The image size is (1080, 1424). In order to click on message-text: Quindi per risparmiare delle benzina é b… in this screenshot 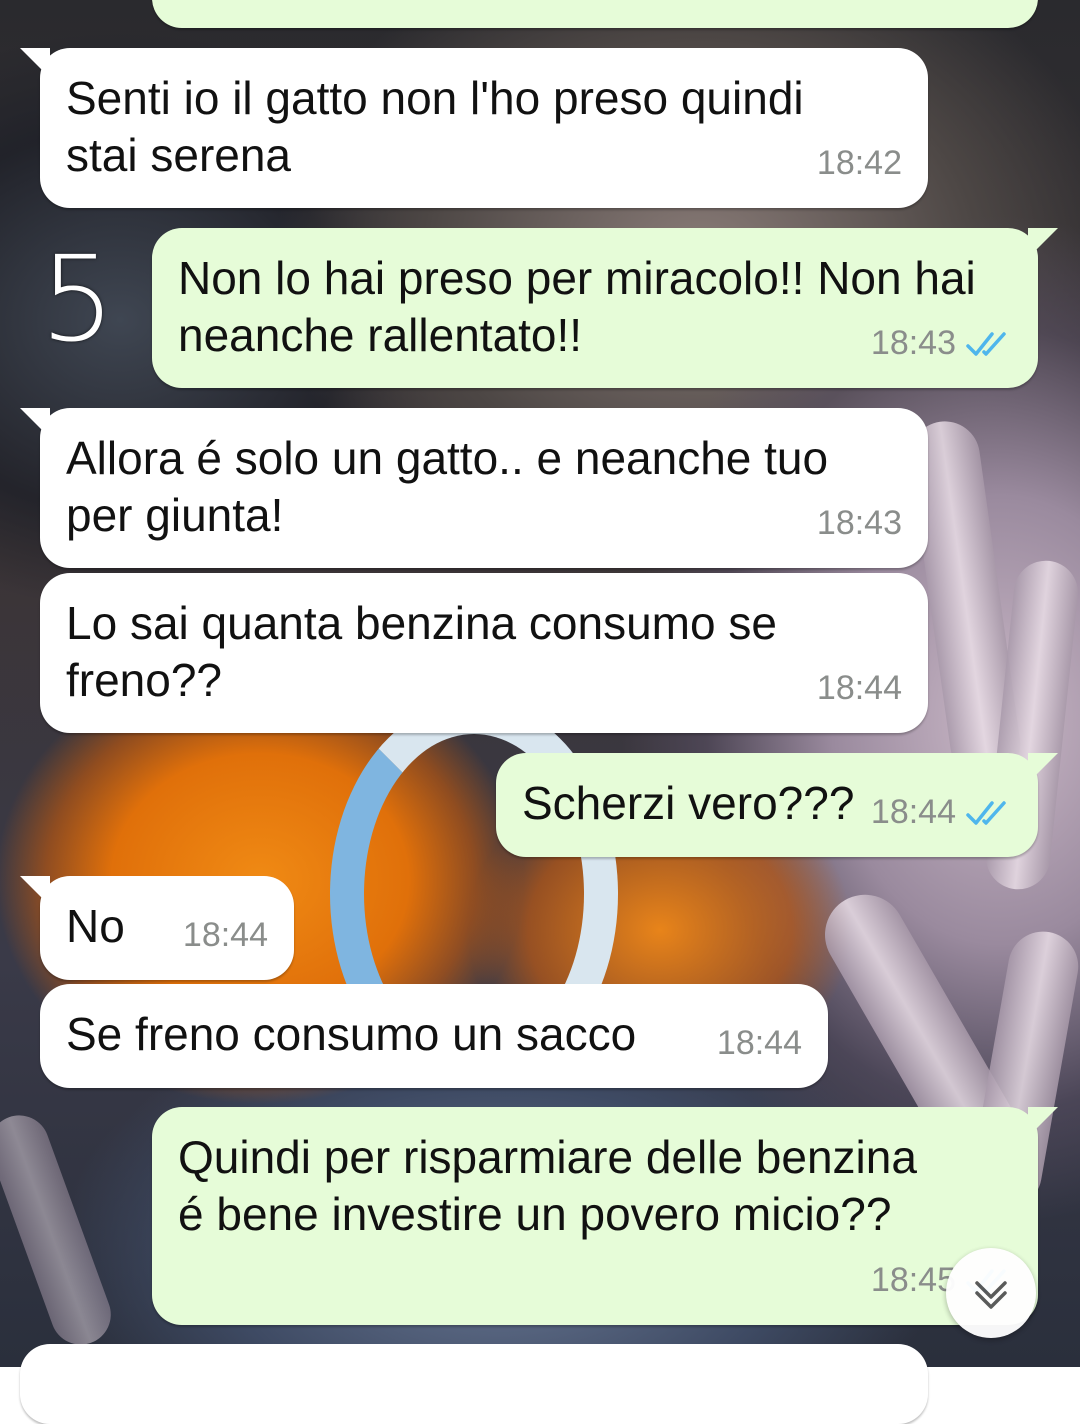, I will do `click(547, 1185)`.